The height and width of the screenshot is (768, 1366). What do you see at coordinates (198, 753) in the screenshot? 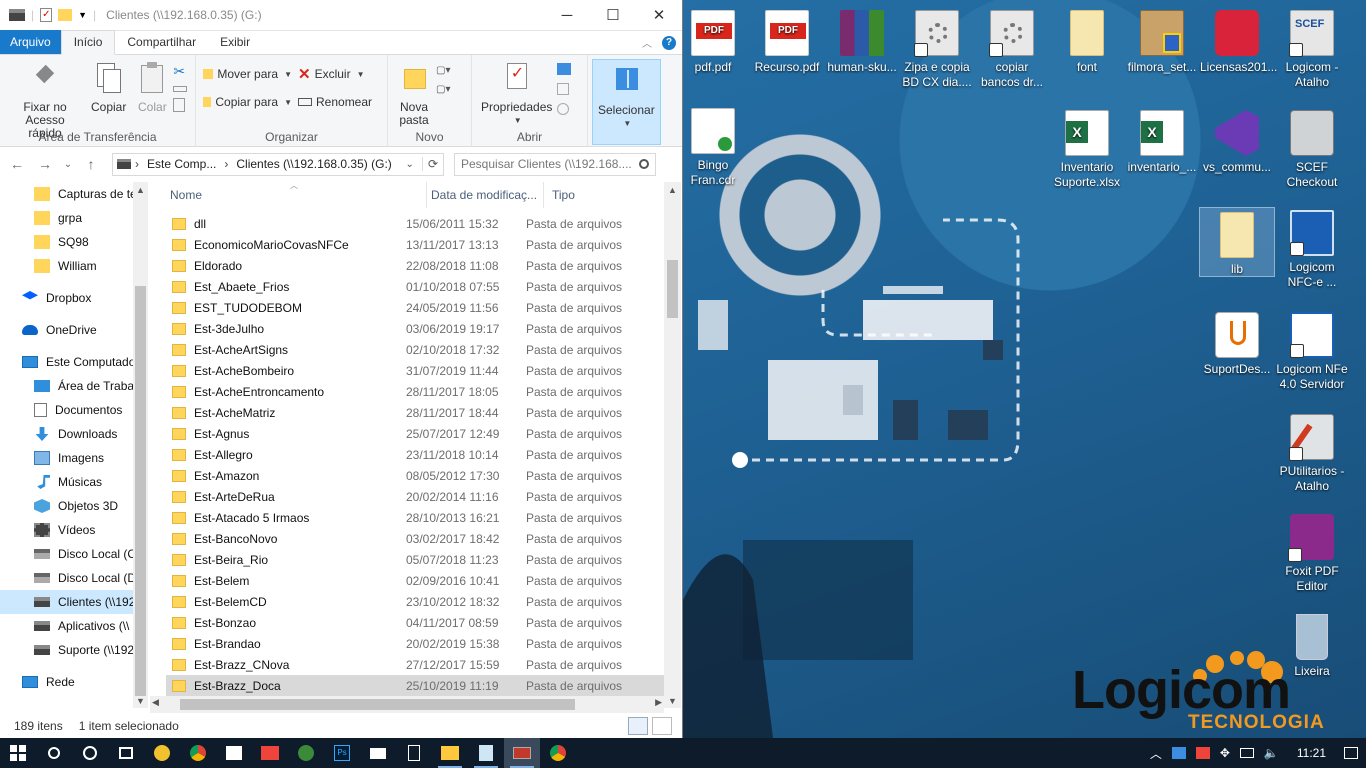
I see `taskbar-chrome` at bounding box center [198, 753].